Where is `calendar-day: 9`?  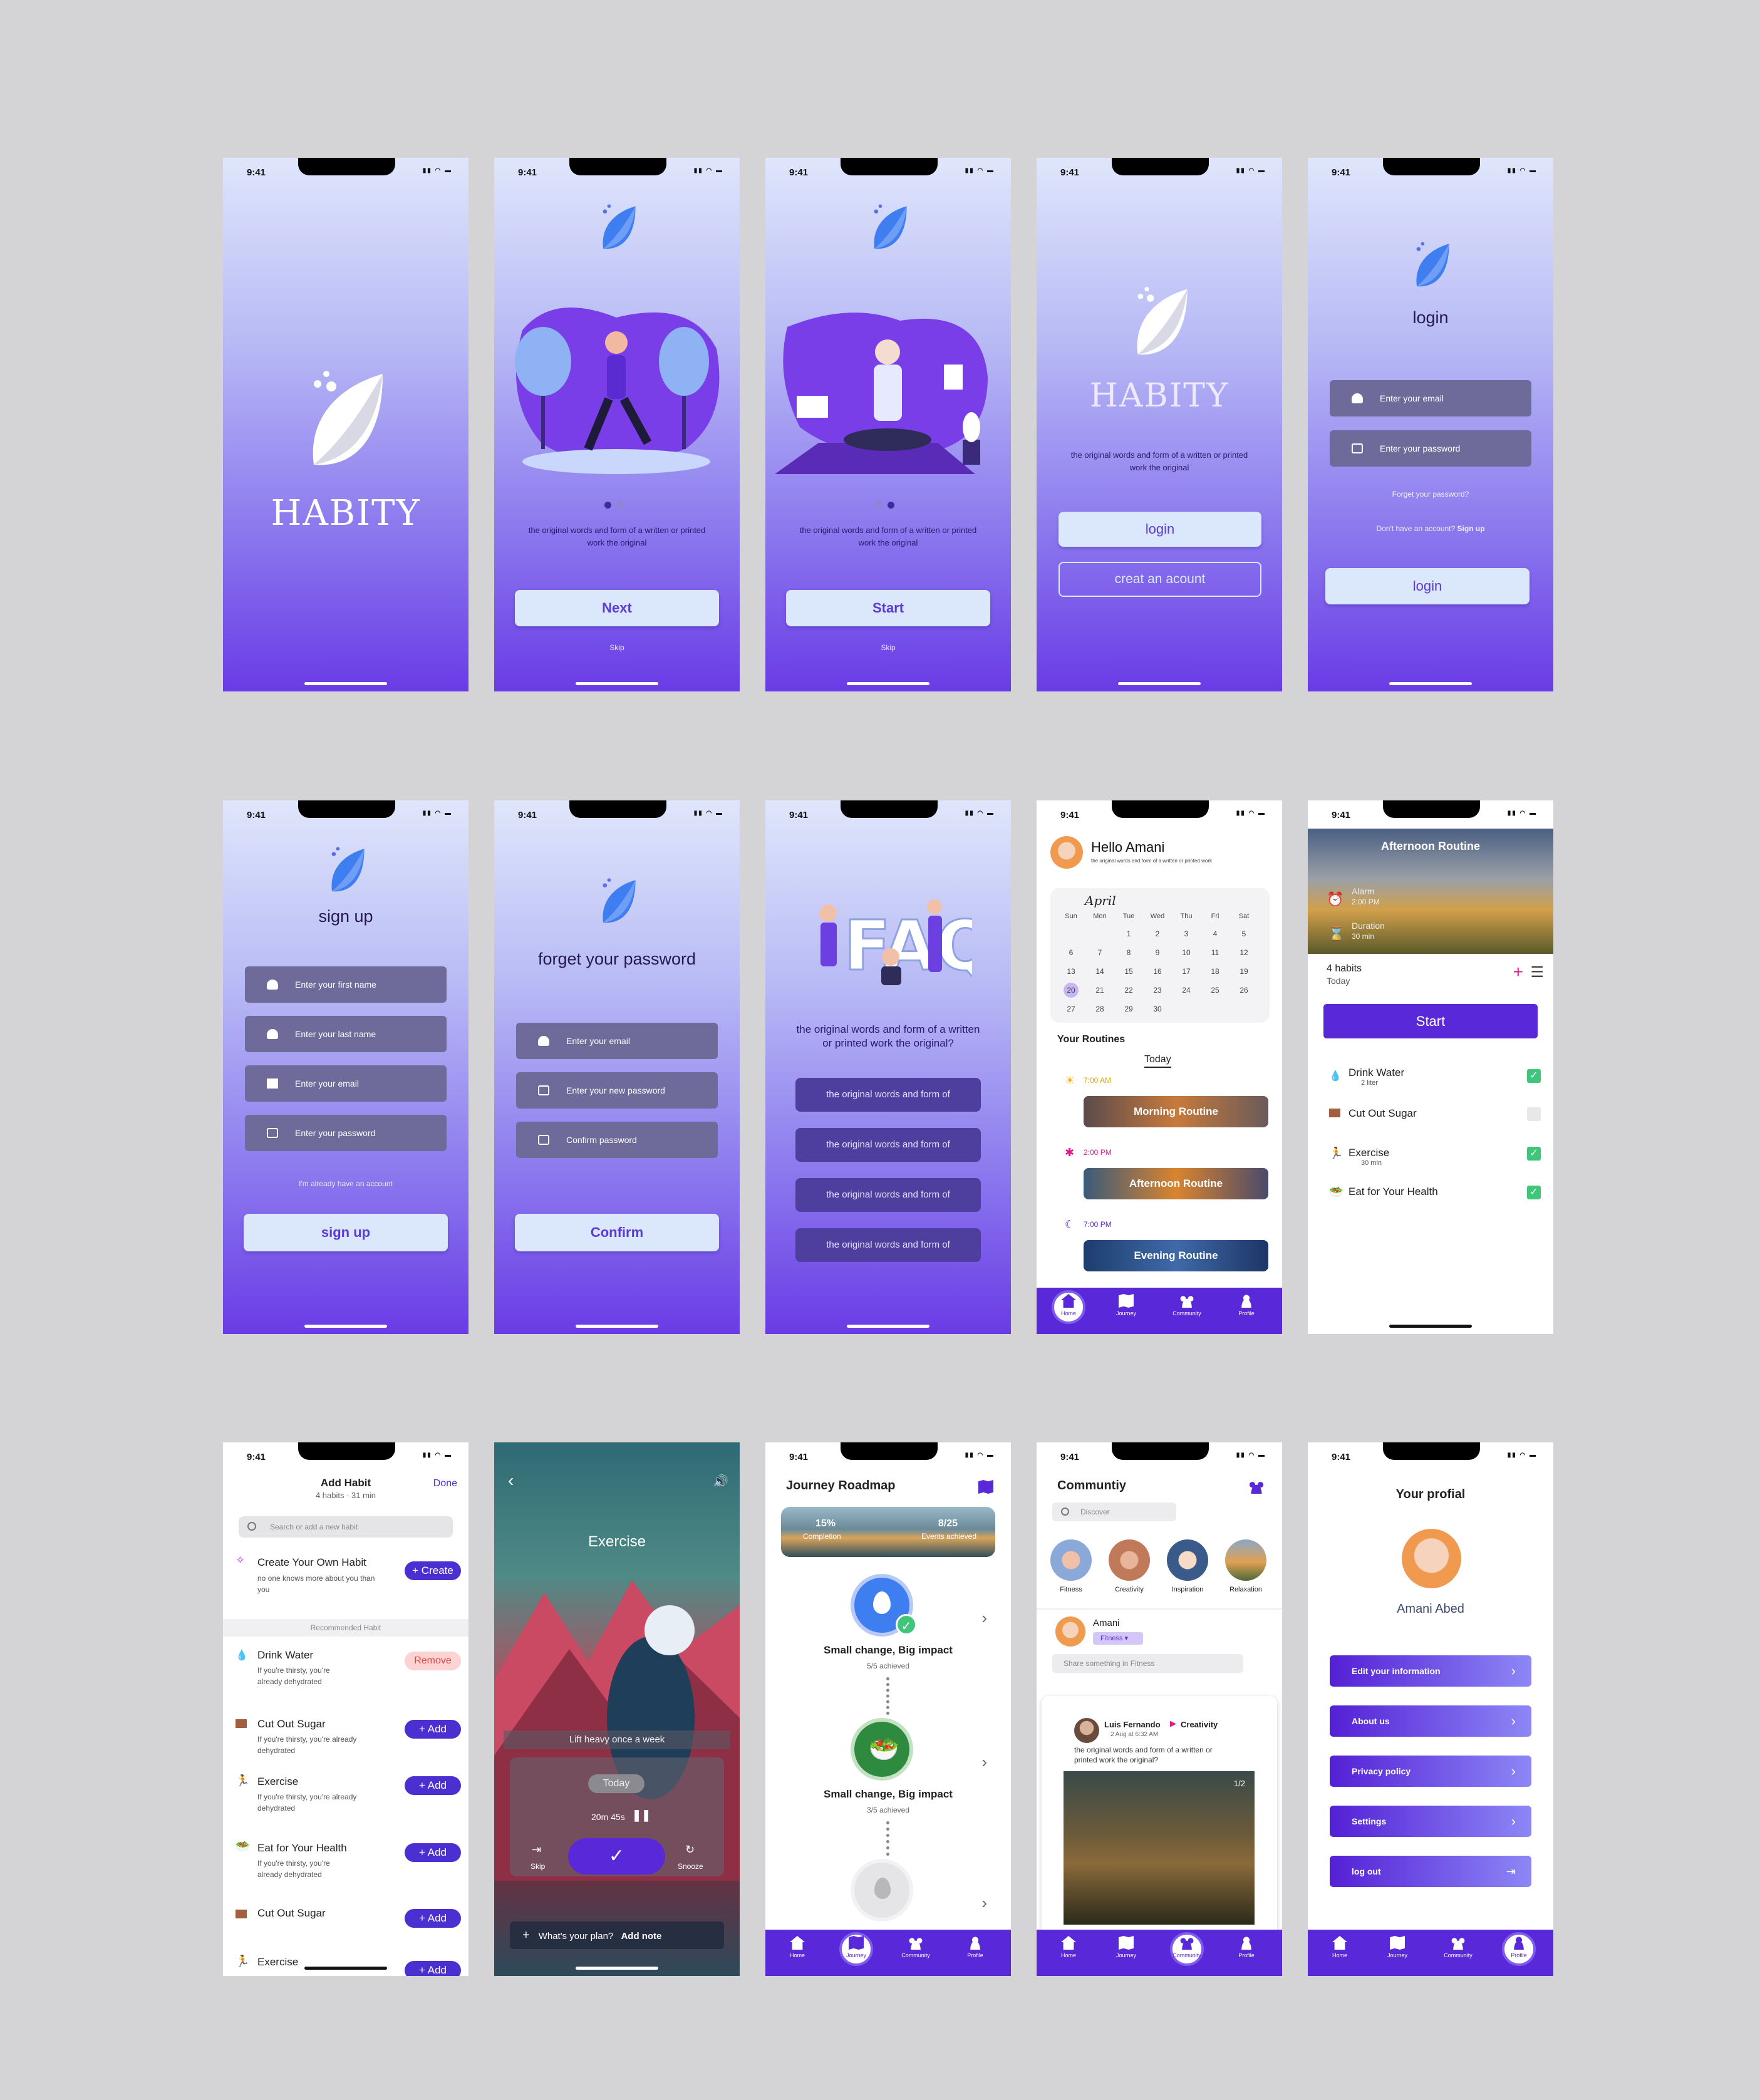 calendar-day: 9 is located at coordinates (1157, 952).